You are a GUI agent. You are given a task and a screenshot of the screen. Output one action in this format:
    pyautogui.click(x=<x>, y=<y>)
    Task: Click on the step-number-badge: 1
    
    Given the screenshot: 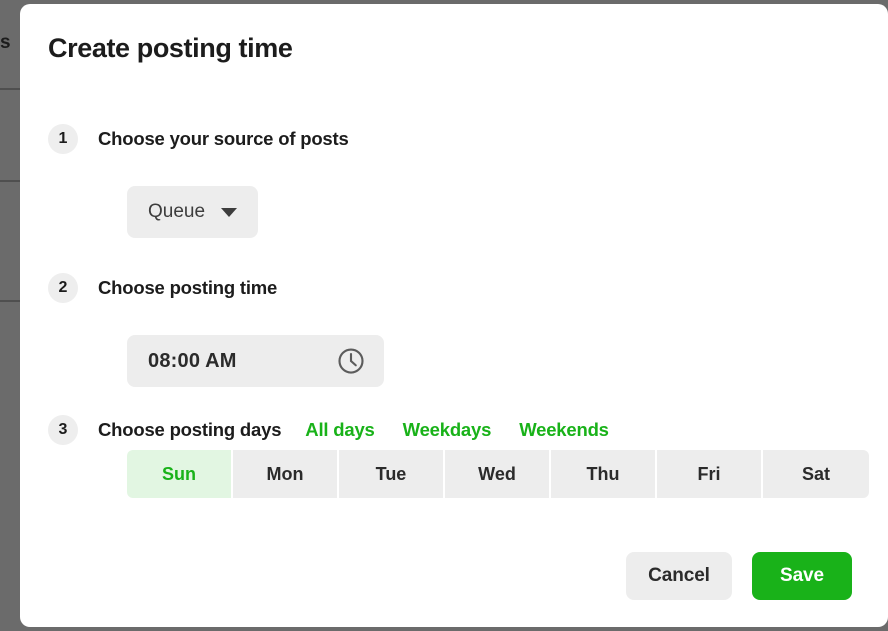 What is the action you would take?
    pyautogui.click(x=63, y=139)
    